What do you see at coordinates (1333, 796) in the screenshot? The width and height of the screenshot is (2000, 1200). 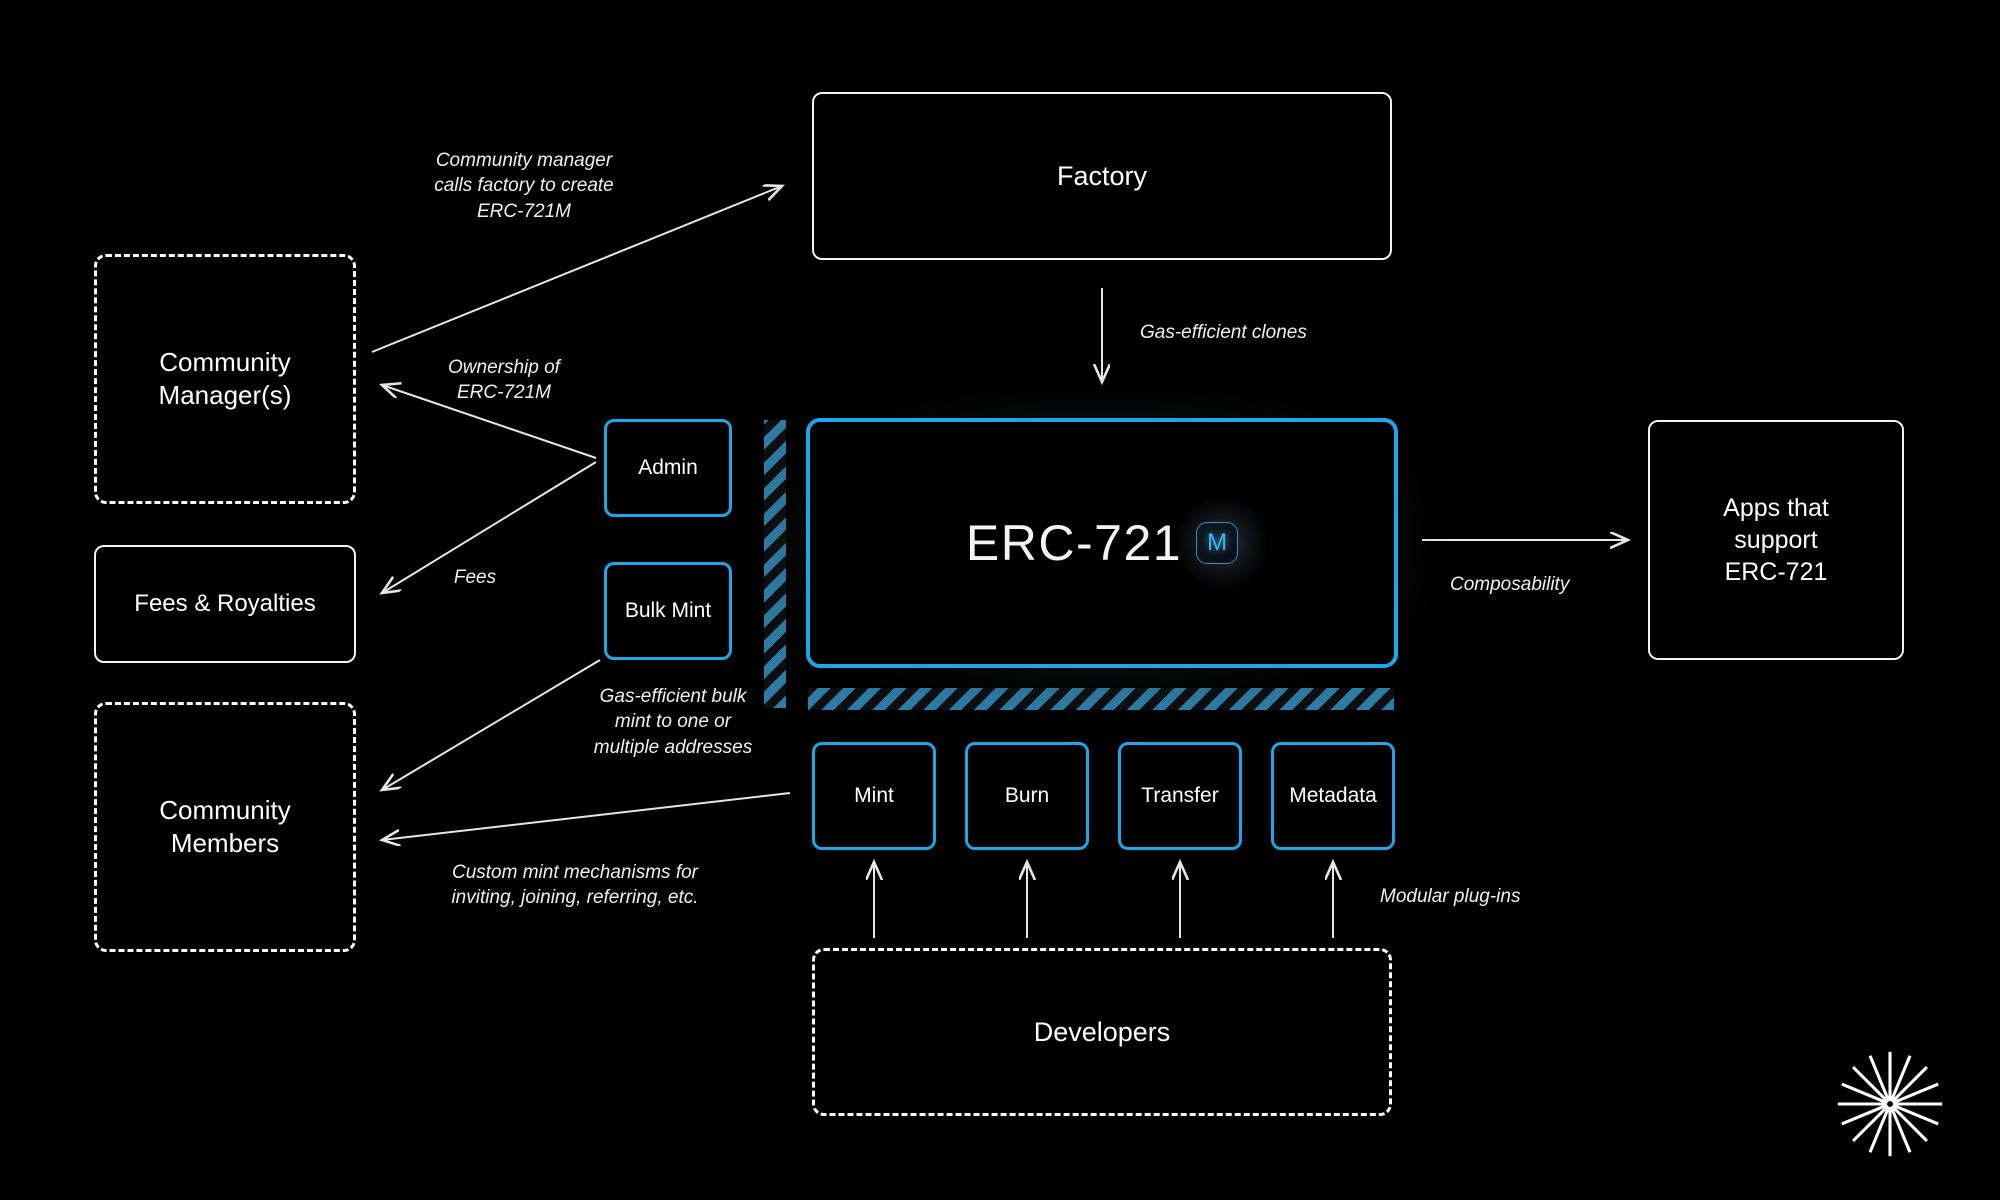 I see `node-plugin-metadata: Metadata` at bounding box center [1333, 796].